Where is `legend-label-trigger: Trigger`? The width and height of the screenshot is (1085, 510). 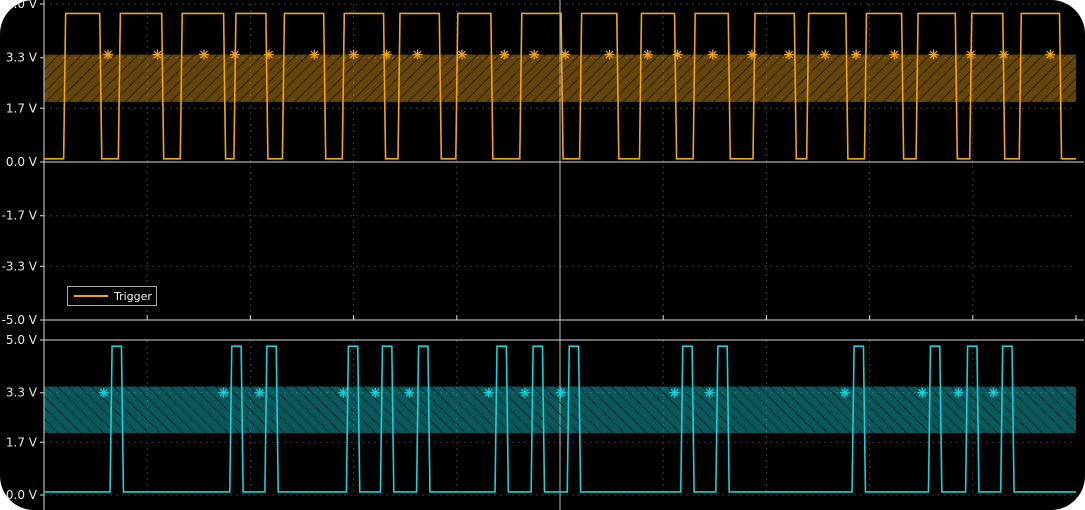
legend-label-trigger: Trigger is located at coordinates (133, 296).